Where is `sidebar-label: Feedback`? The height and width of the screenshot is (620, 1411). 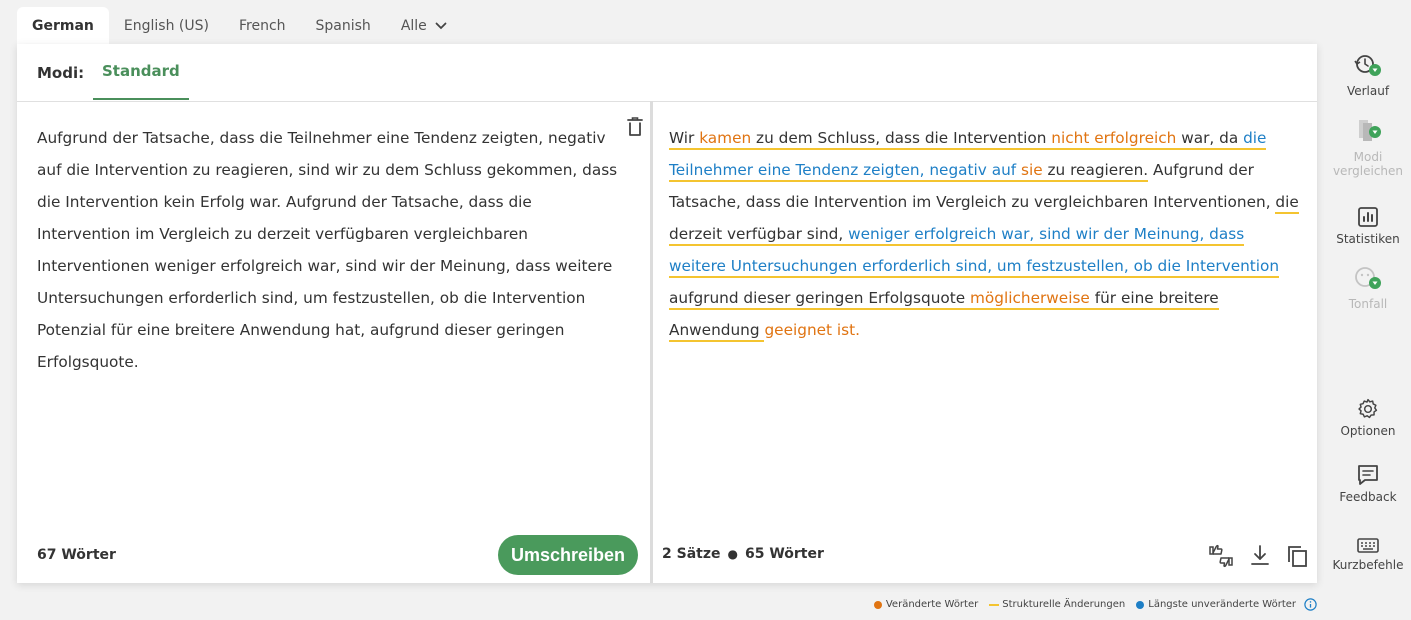 sidebar-label: Feedback is located at coordinates (1368, 497).